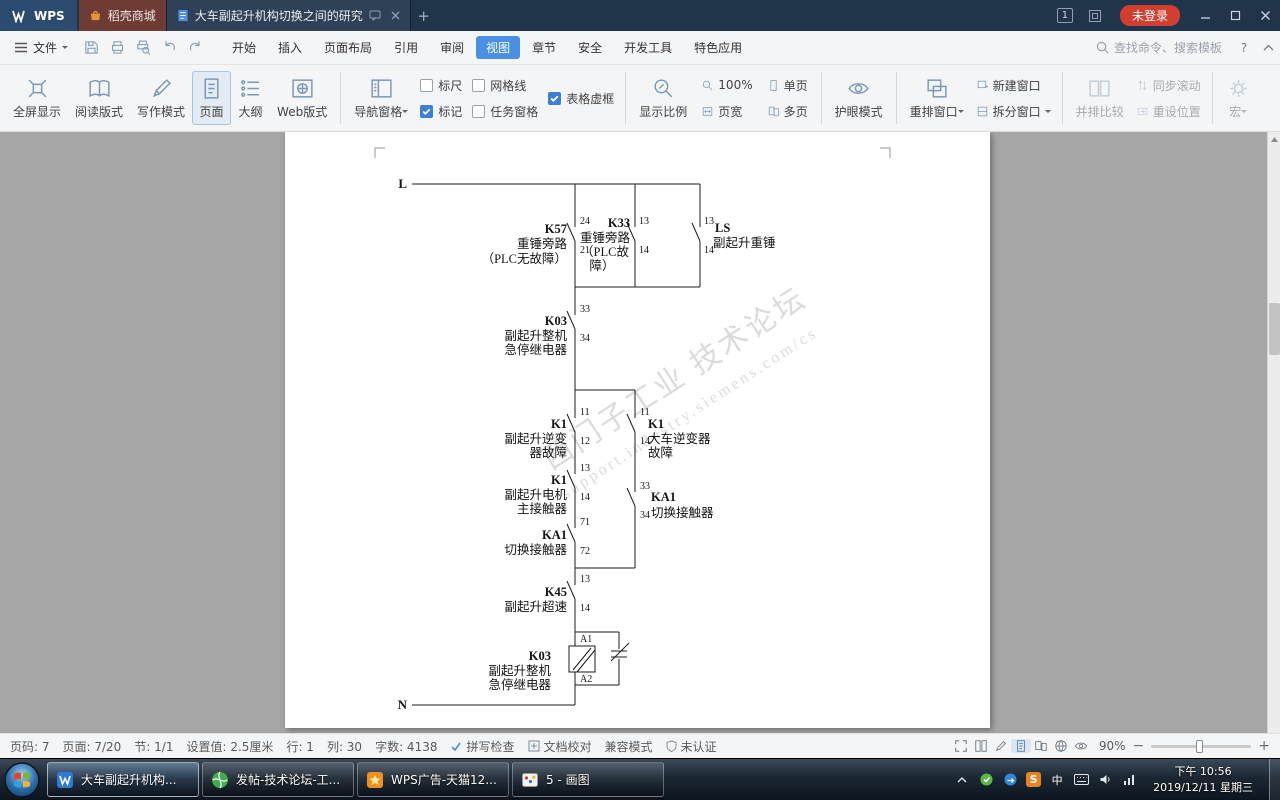  Describe the element at coordinates (406, 746) in the screenshot. I see `status-word-count: 字数: 4138` at that location.